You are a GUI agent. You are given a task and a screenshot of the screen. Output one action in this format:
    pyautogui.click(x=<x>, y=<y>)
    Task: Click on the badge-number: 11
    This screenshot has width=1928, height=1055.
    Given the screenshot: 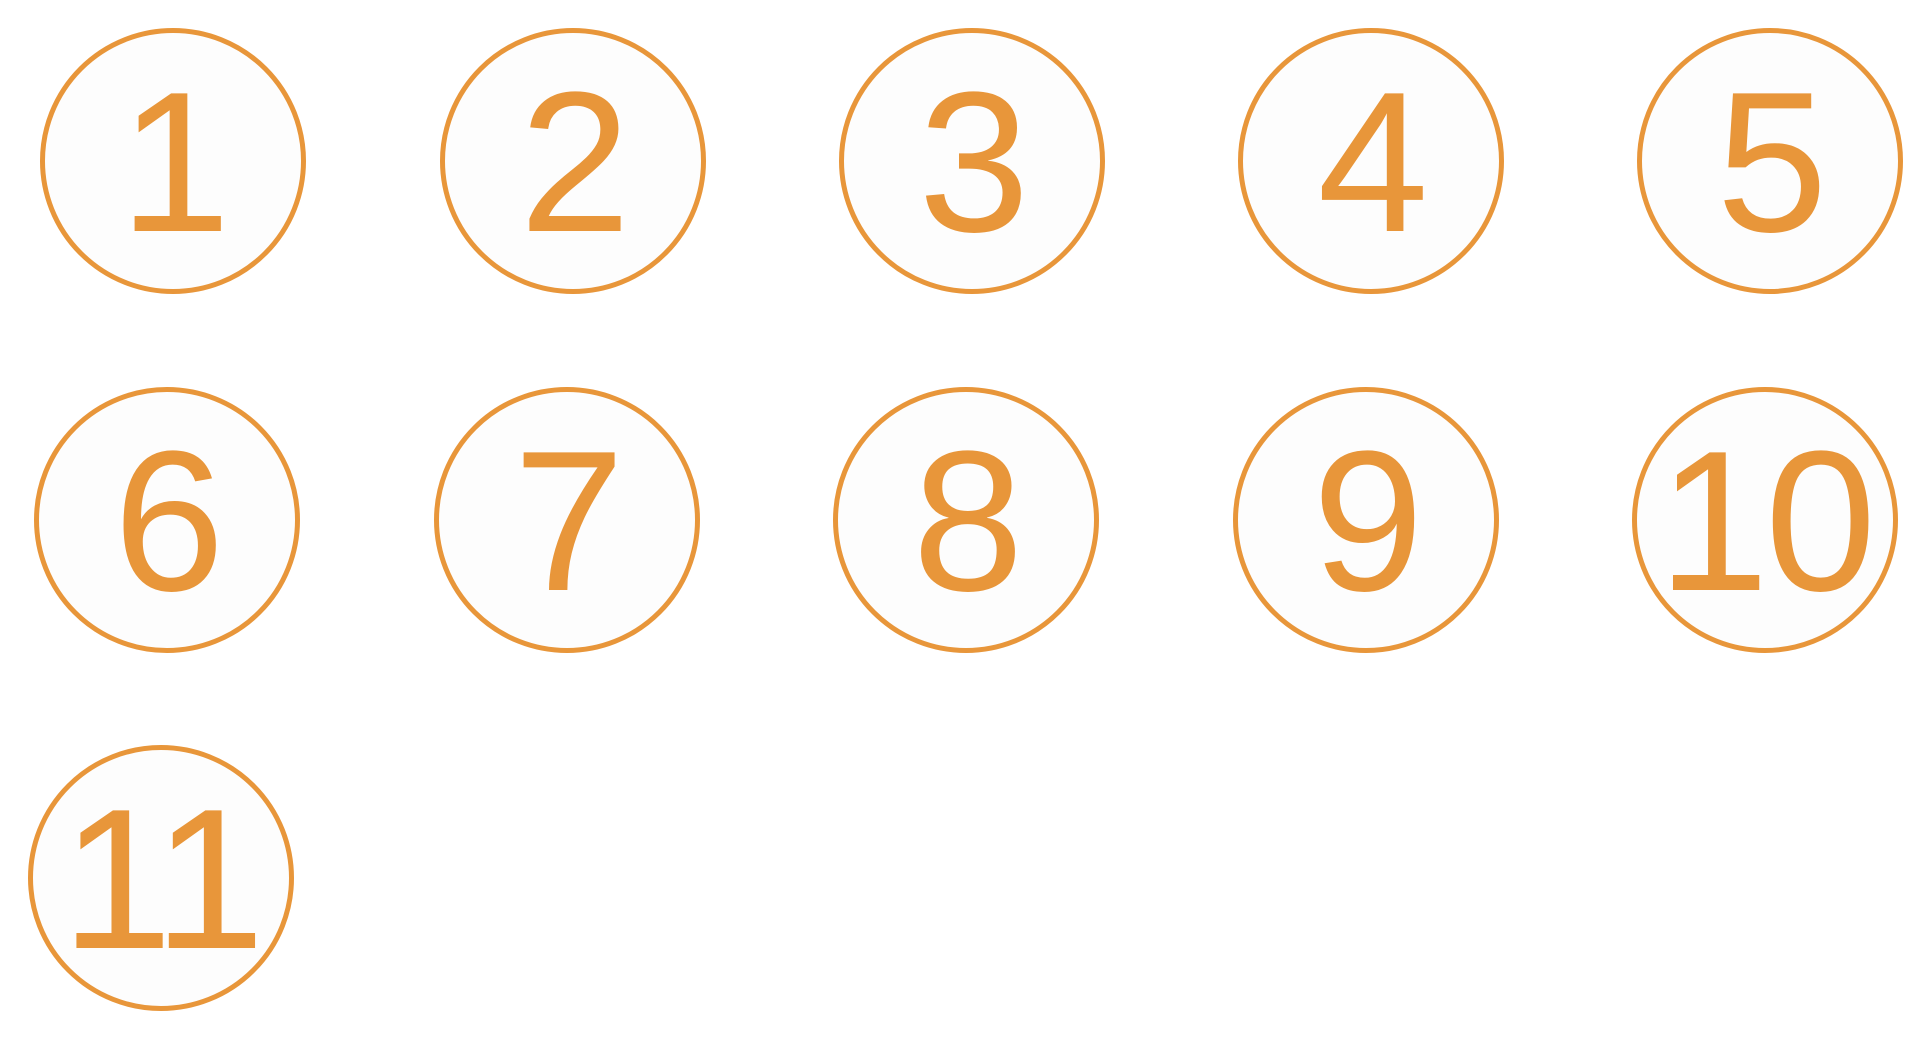 What is the action you would take?
    pyautogui.click(x=163, y=879)
    